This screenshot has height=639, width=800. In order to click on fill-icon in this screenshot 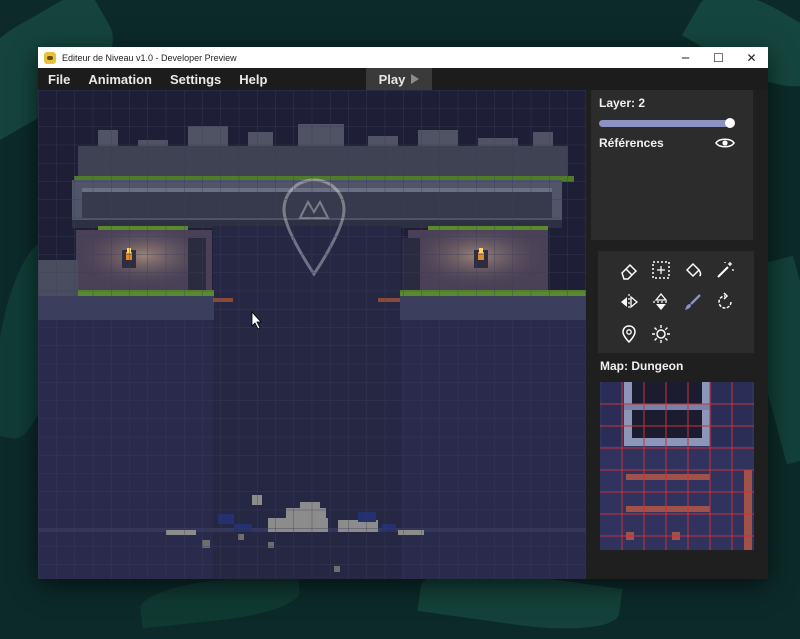, I will do `click(693, 270)`.